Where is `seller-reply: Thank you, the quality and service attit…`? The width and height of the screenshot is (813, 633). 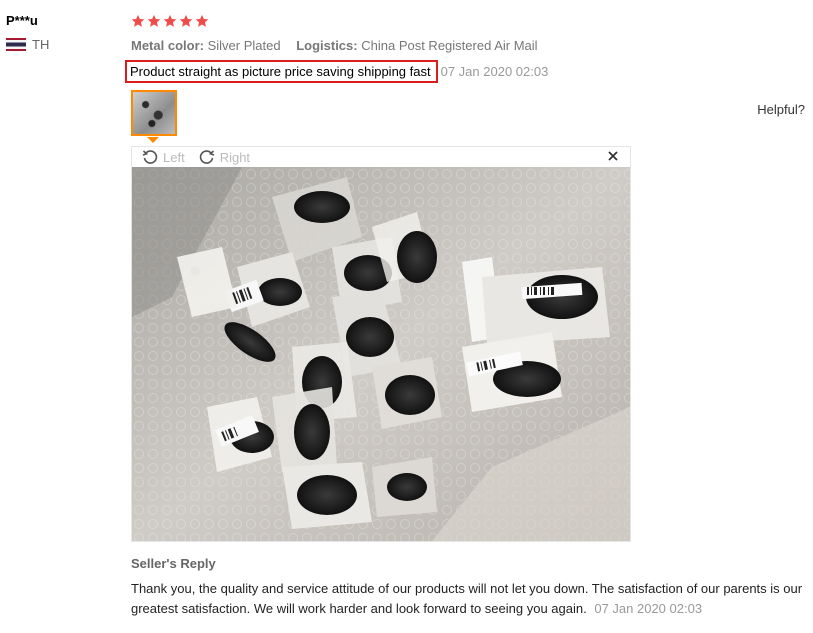 seller-reply: Thank you, the quality and service attit… is located at coordinates (471, 599).